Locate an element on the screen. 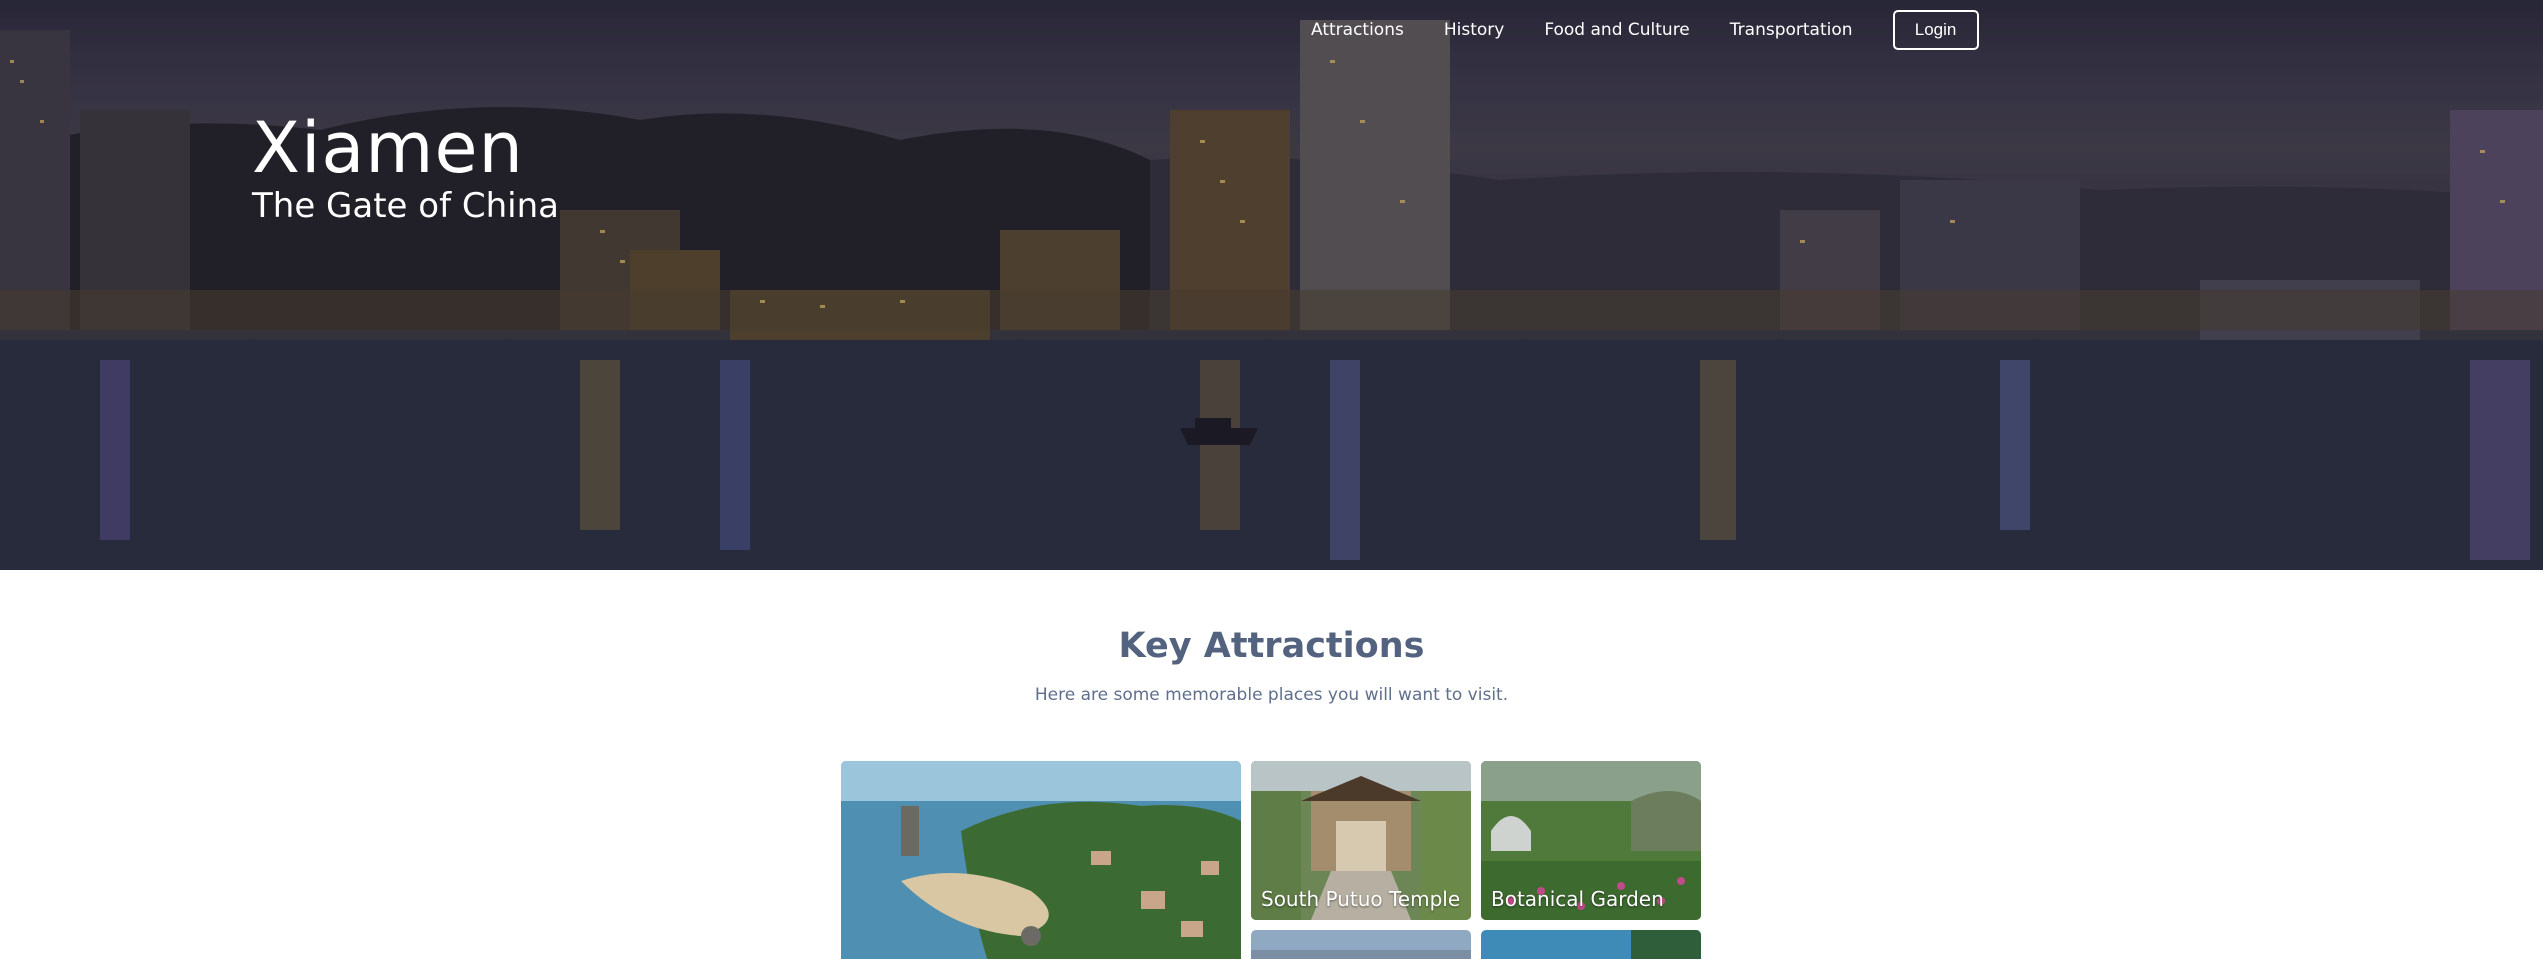  attraction-card-south-putuo-temple: South Putuo Temple is located at coordinates (1361, 840).